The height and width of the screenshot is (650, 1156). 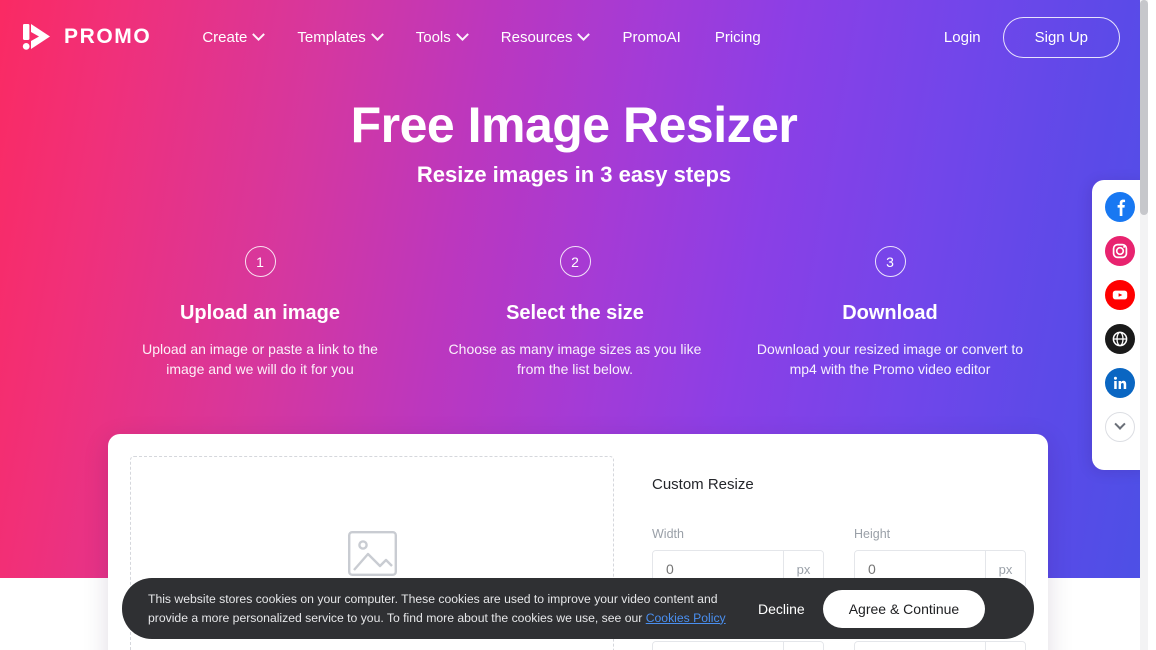 I want to click on custom-resize-title: Custom Resize, so click(x=703, y=484).